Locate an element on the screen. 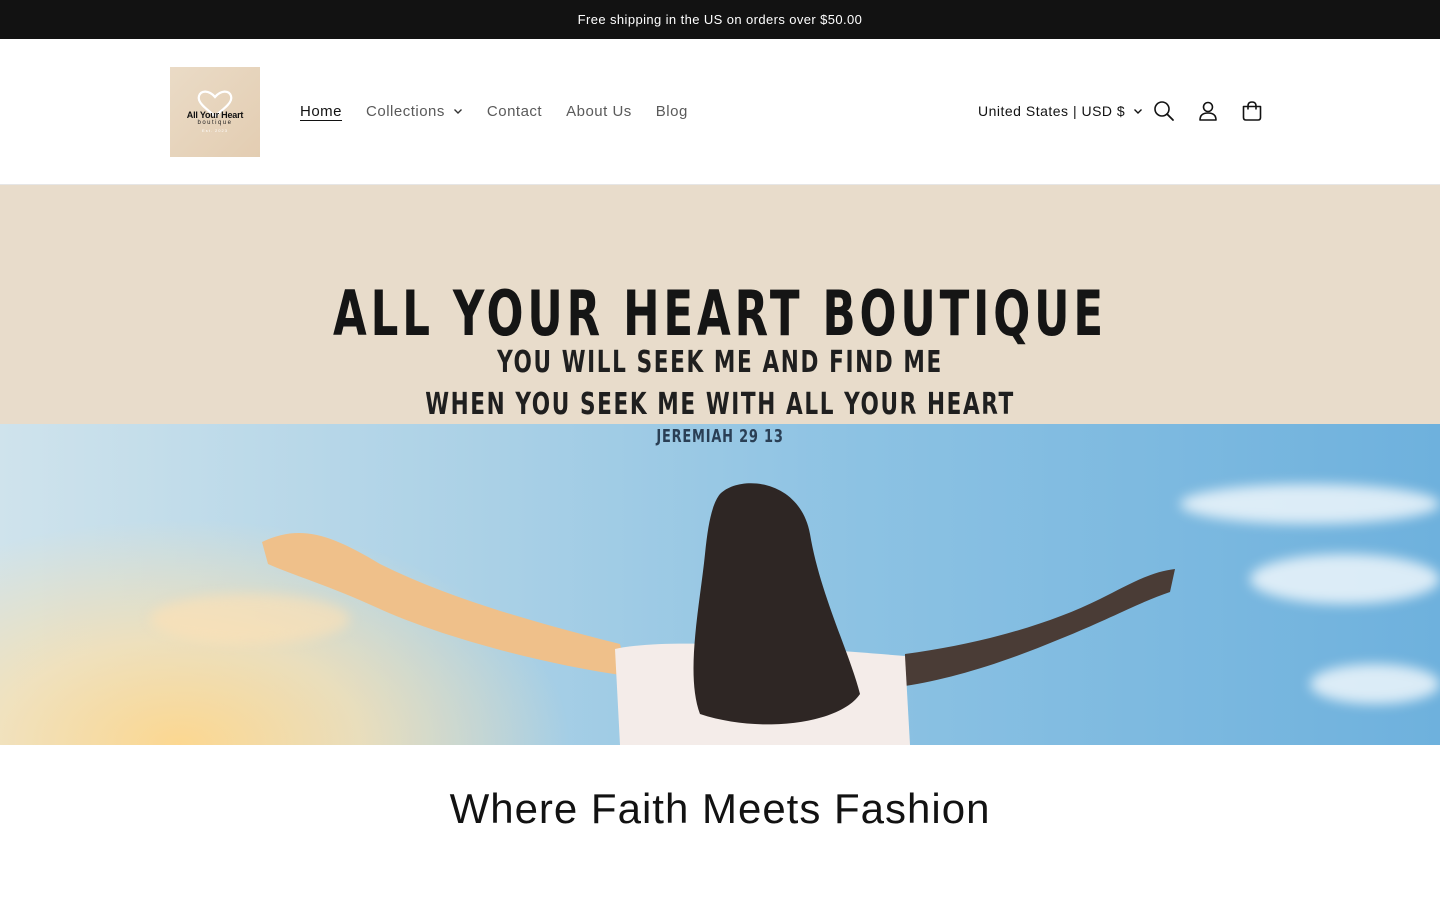  hero-verse-reference: JEREMIAH 29 13 is located at coordinates (720, 436).